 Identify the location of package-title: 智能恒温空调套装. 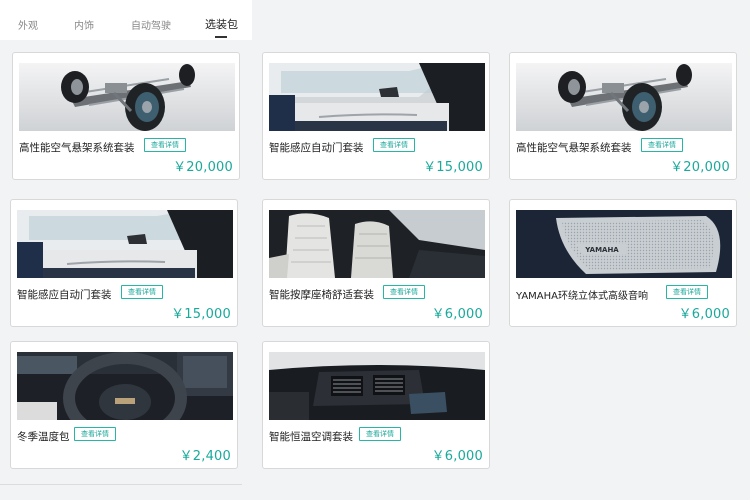
(311, 437).